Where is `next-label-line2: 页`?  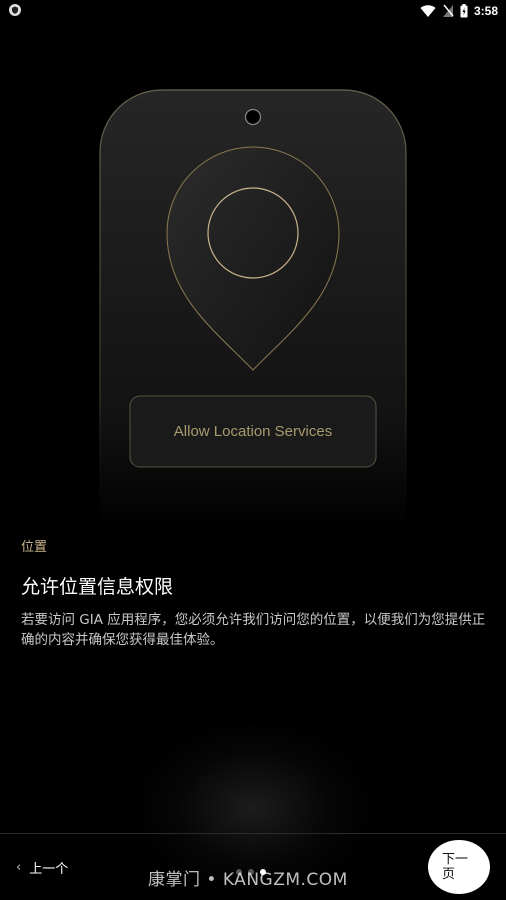 next-label-line2: 页 is located at coordinates (449, 874).